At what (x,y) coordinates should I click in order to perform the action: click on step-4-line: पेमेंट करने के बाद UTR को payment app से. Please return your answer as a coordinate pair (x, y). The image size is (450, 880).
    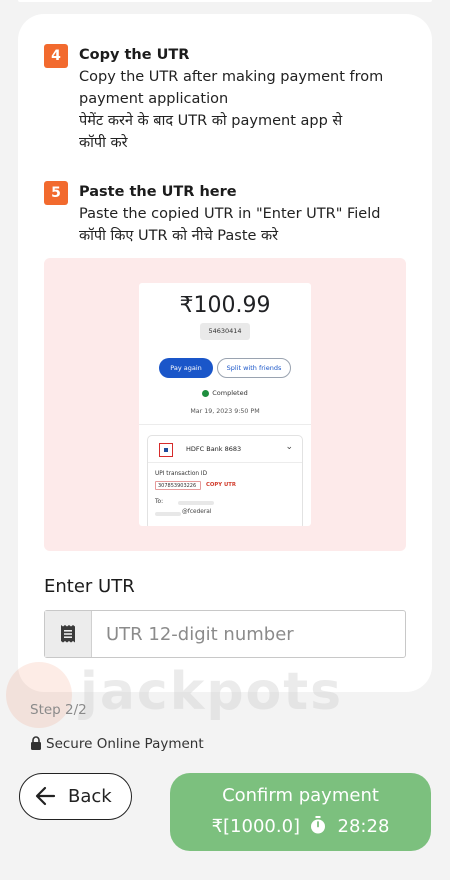
    Looking at the image, I should click on (211, 121).